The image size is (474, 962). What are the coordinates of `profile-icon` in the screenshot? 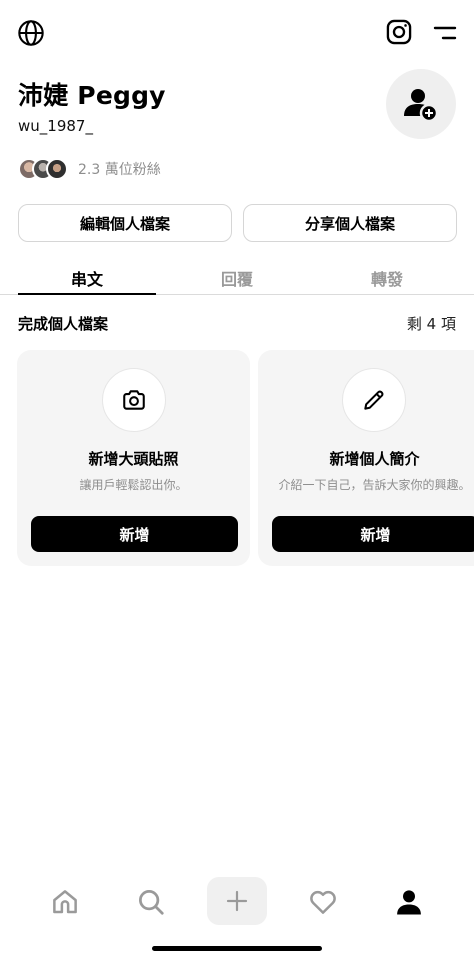 It's located at (409, 902).